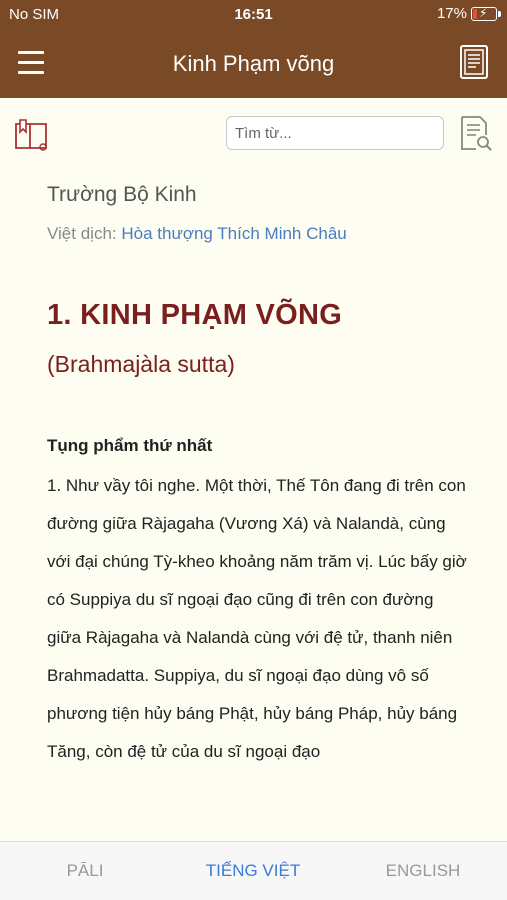  I want to click on clock: 16:51, so click(253, 14).